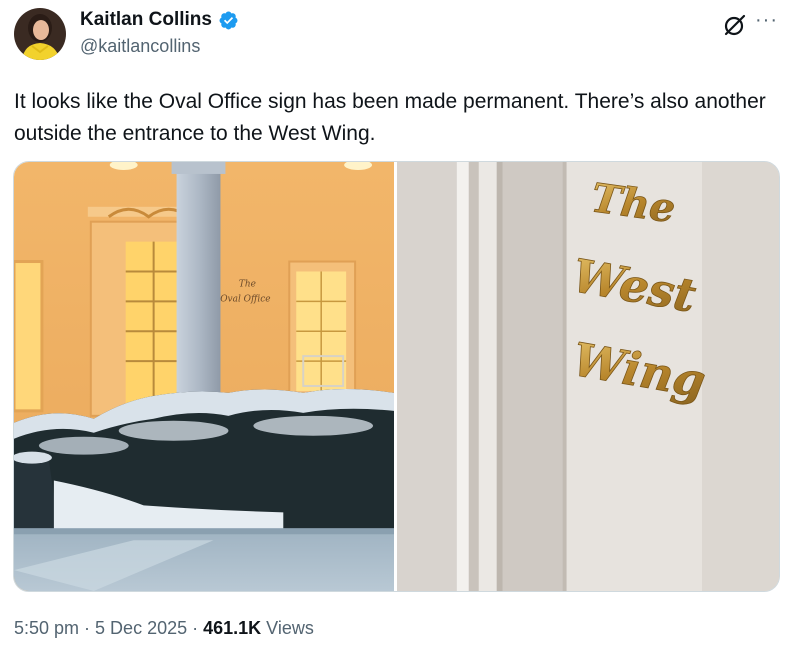  I want to click on views-count: 461.1K, so click(232, 628).